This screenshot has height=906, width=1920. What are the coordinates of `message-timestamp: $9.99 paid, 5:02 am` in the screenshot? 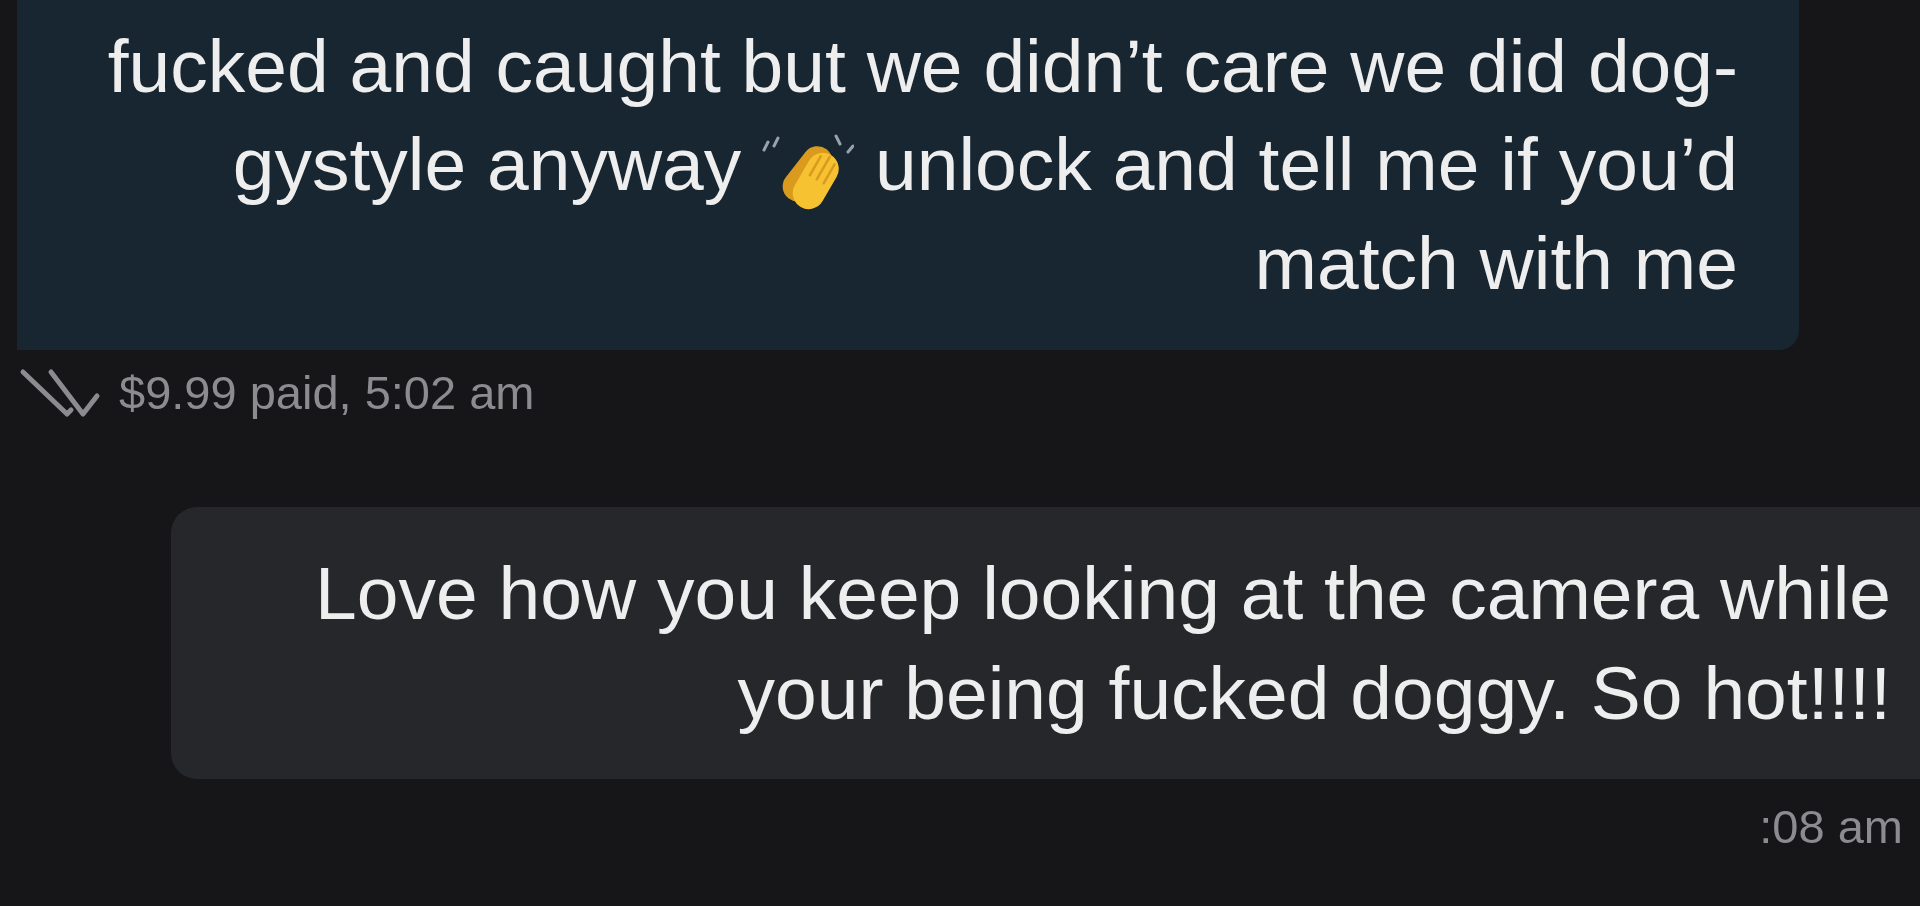 It's located at (327, 393).